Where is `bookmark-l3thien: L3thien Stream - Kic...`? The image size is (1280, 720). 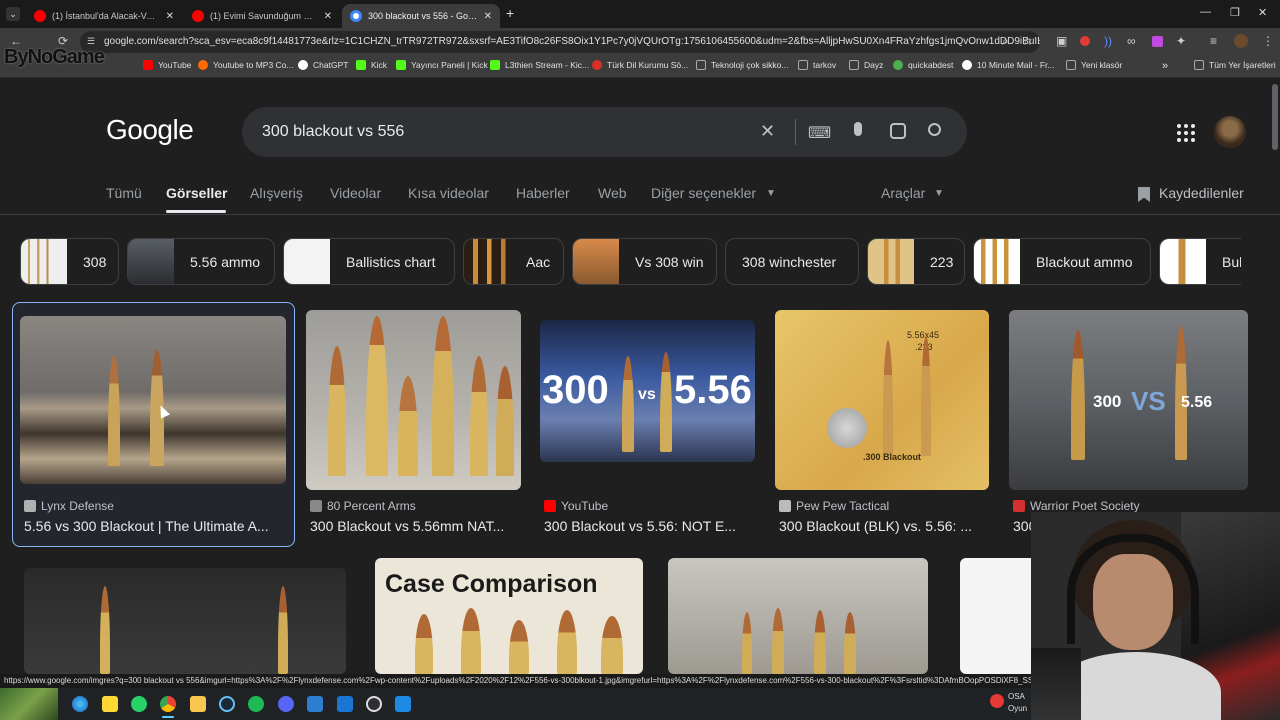
bookmark-l3thien: L3thien Stream - Kic... is located at coordinates (539, 65).